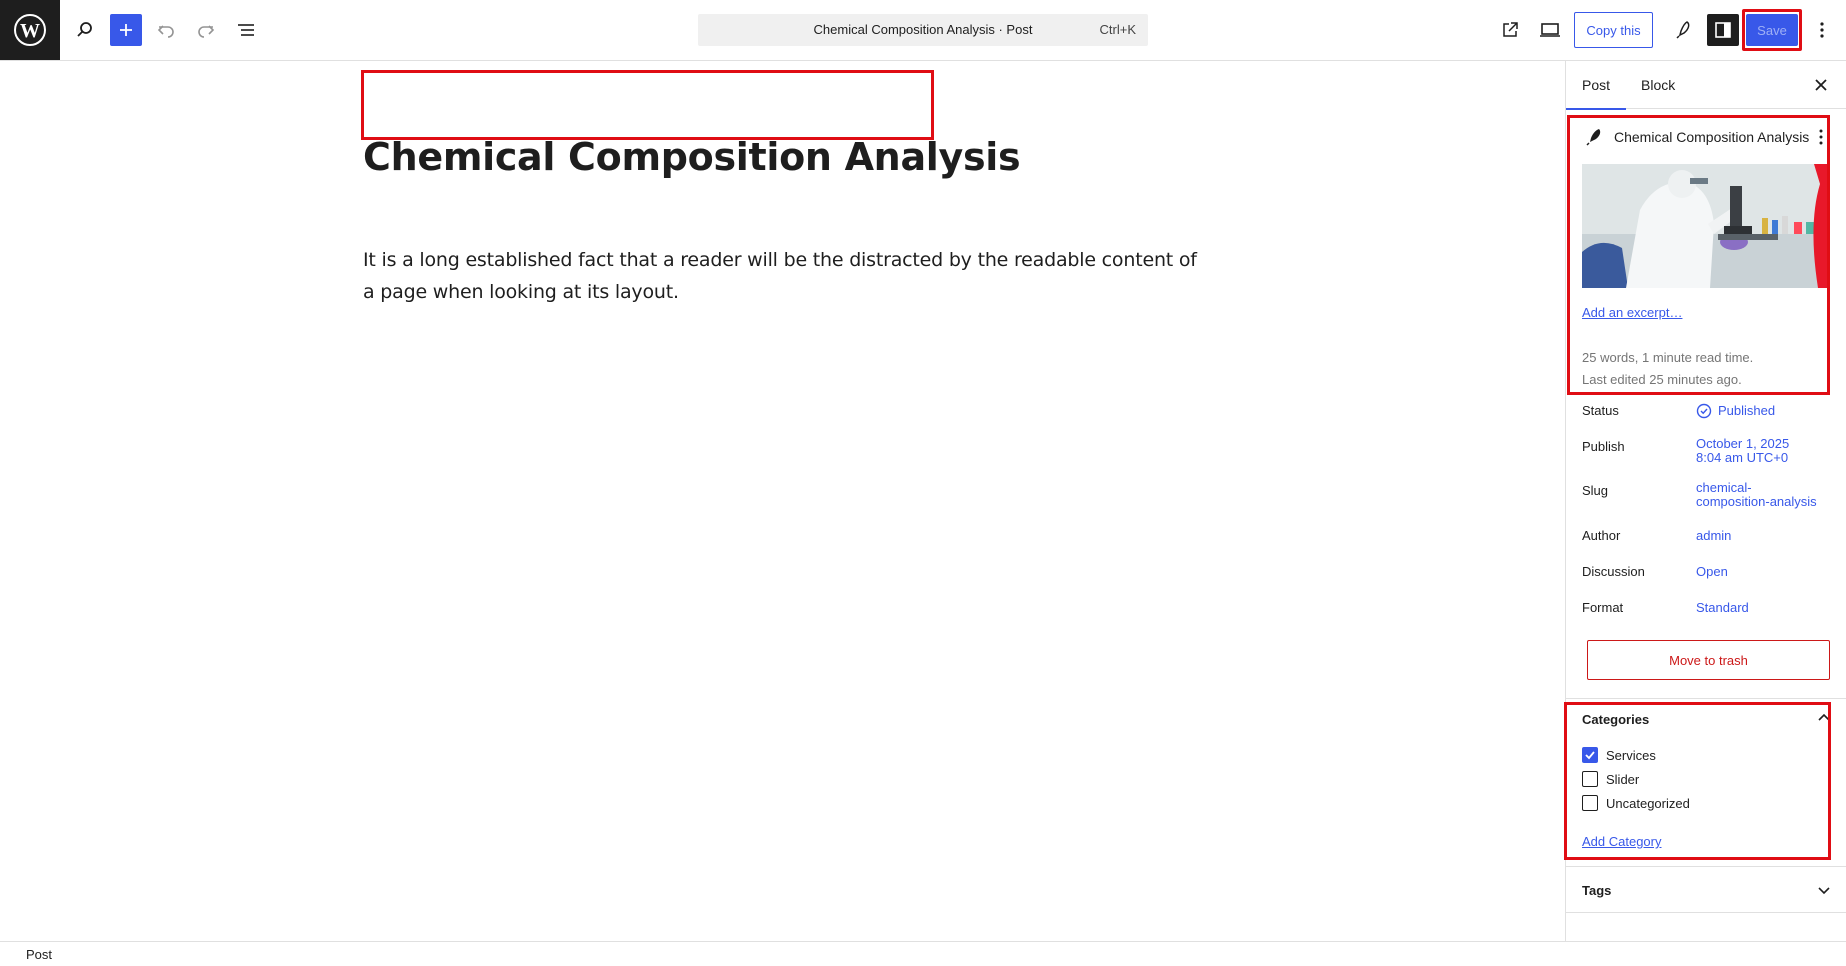 The width and height of the screenshot is (1846, 966). I want to click on document-overview-button, so click(246, 30).